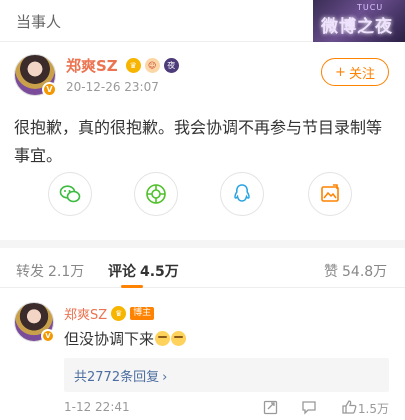 This screenshot has width=405, height=420. Describe the element at coordinates (122, 65) in the screenshot. I see `author-row: 郑爽SZ ♛ ☺ 夜` at that location.